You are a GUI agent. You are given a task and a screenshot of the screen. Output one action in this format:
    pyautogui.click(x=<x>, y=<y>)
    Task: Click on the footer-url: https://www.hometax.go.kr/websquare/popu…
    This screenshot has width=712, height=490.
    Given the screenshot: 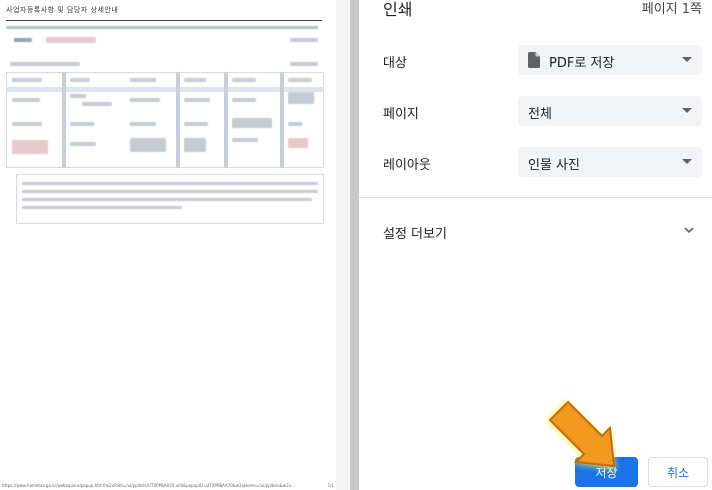 What is the action you would take?
    pyautogui.click(x=148, y=485)
    